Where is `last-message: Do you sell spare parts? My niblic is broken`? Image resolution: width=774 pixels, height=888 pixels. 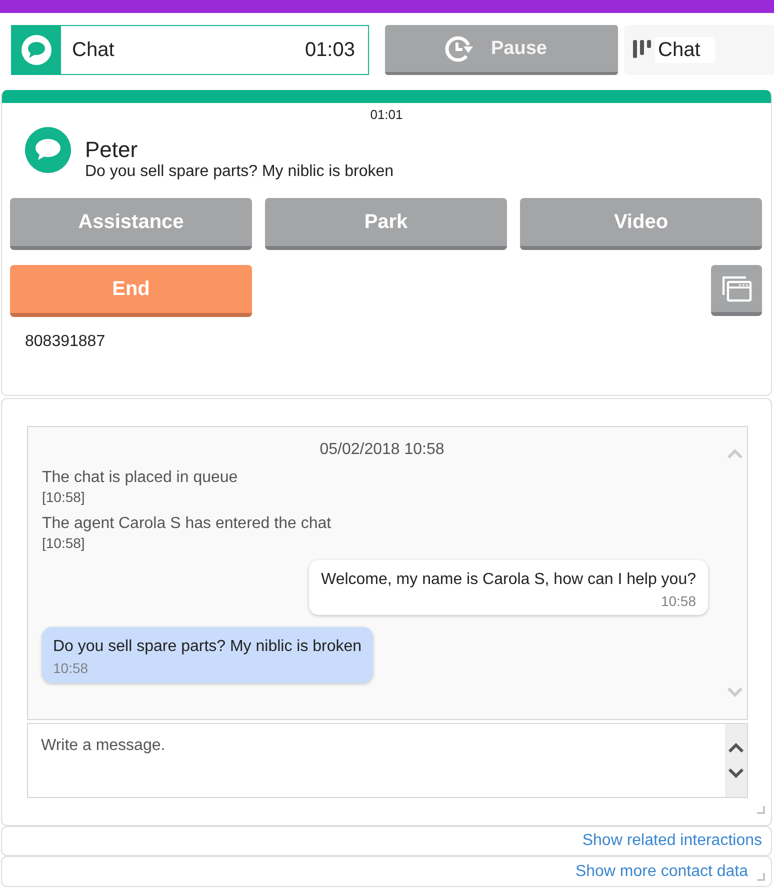 last-message: Do you sell spare parts? My niblic is broken is located at coordinates (239, 172).